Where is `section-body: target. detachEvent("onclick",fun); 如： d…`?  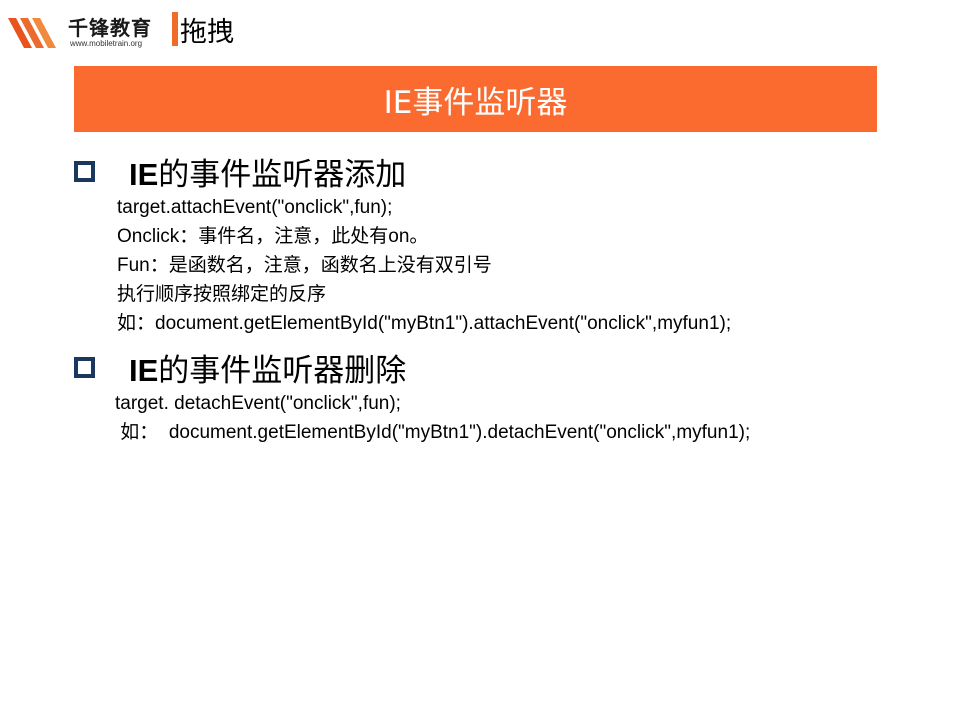
section-body: target. detachEvent("onclick",fun); 如： d… is located at coordinates (412, 418).